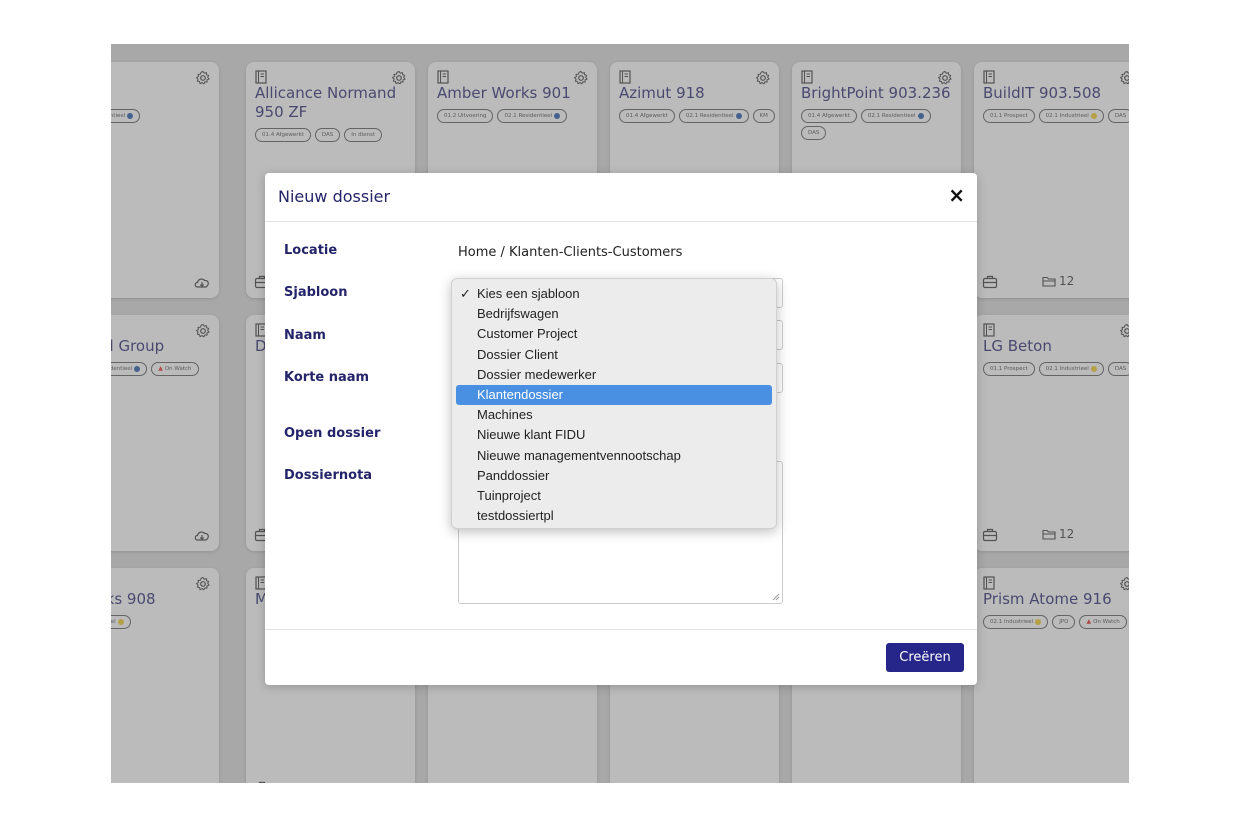 The height and width of the screenshot is (827, 1241). What do you see at coordinates (621, 197) in the screenshot?
I see `modal-header: Nieuw dossier ×` at bounding box center [621, 197].